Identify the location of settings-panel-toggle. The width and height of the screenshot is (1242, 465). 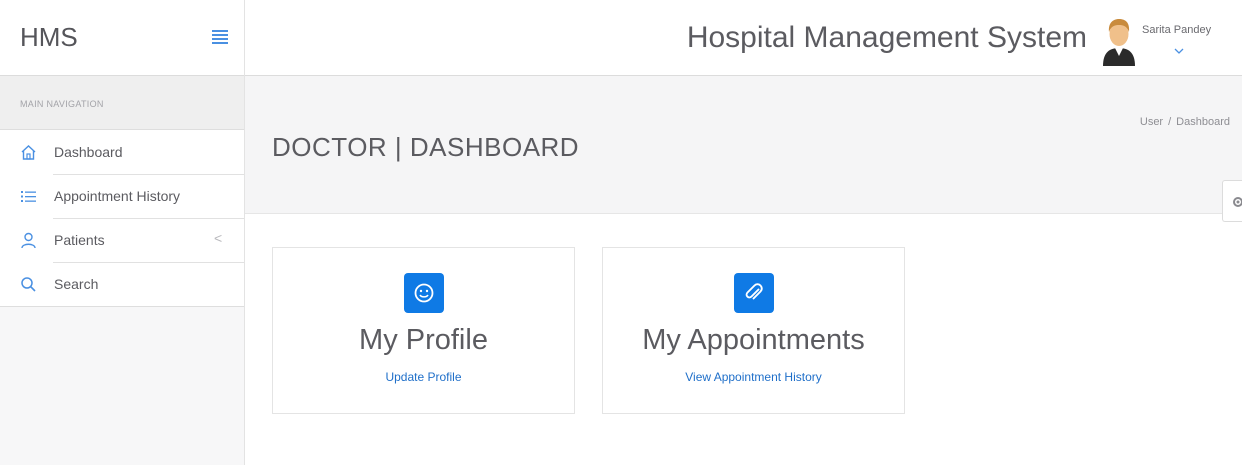
(1232, 201).